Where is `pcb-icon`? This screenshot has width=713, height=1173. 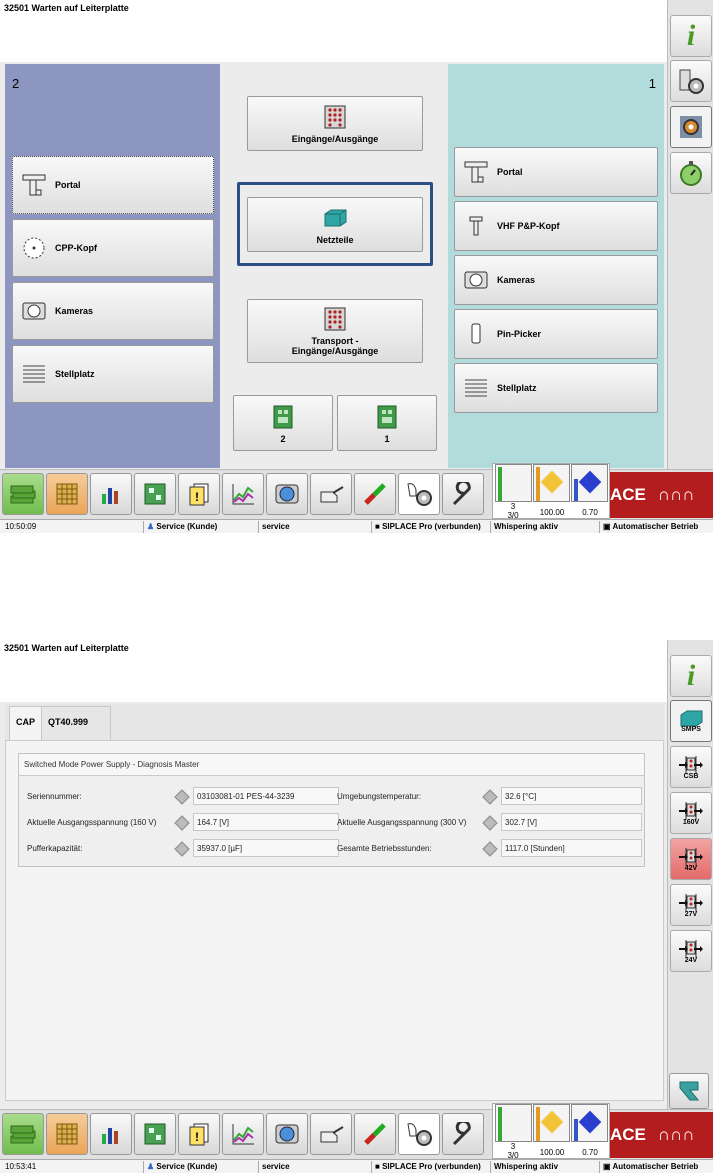 pcb-icon is located at coordinates (155, 1134).